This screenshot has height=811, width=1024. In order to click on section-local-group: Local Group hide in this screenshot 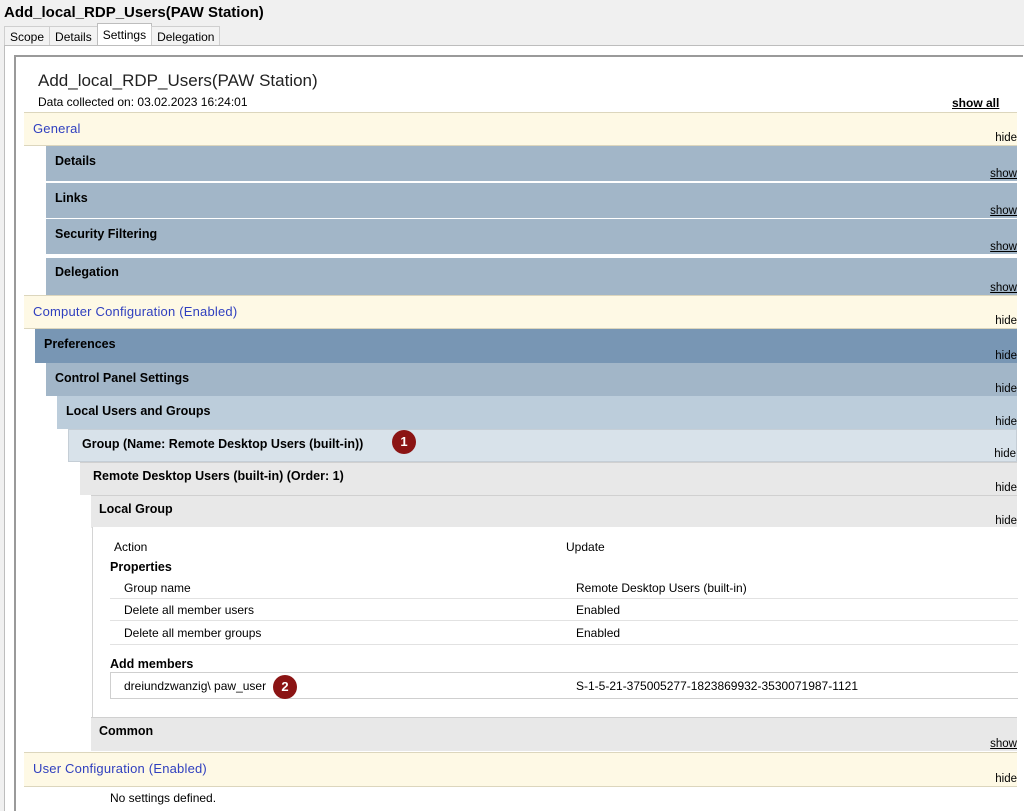, I will do `click(554, 511)`.